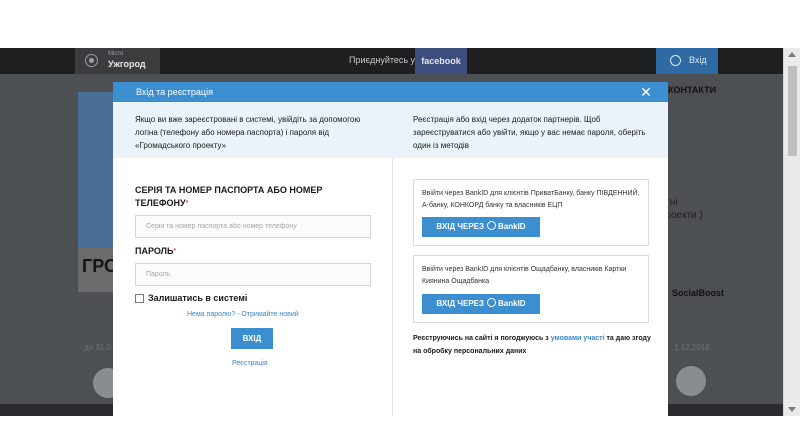  Describe the element at coordinates (253, 274) in the screenshot. I see `password-input` at that location.